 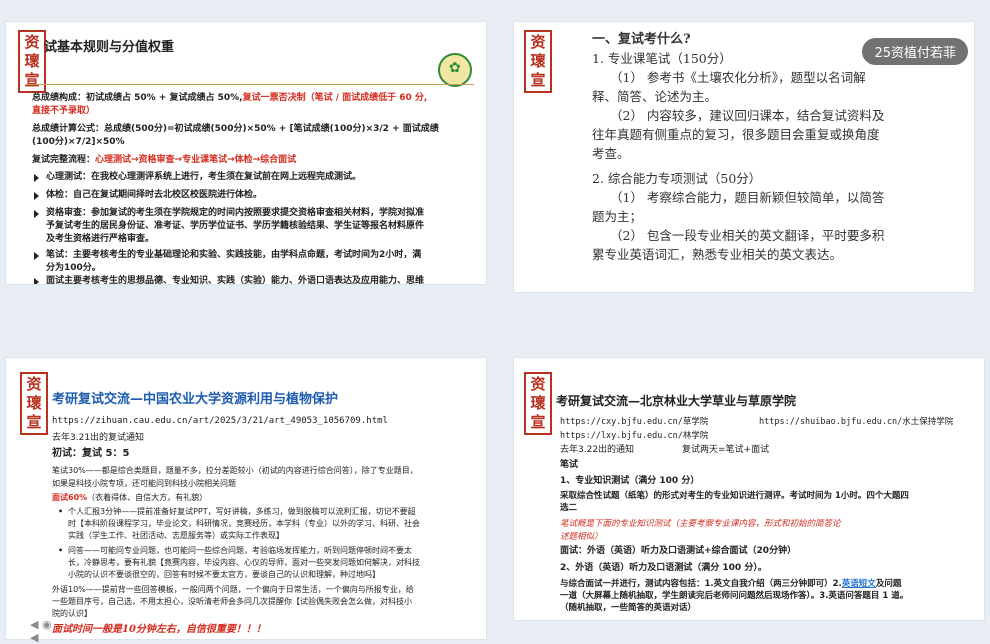 I want to click on url-soil: https://shuibao.bjfu.edu.cn/水土保持学院, so click(x=856, y=422).